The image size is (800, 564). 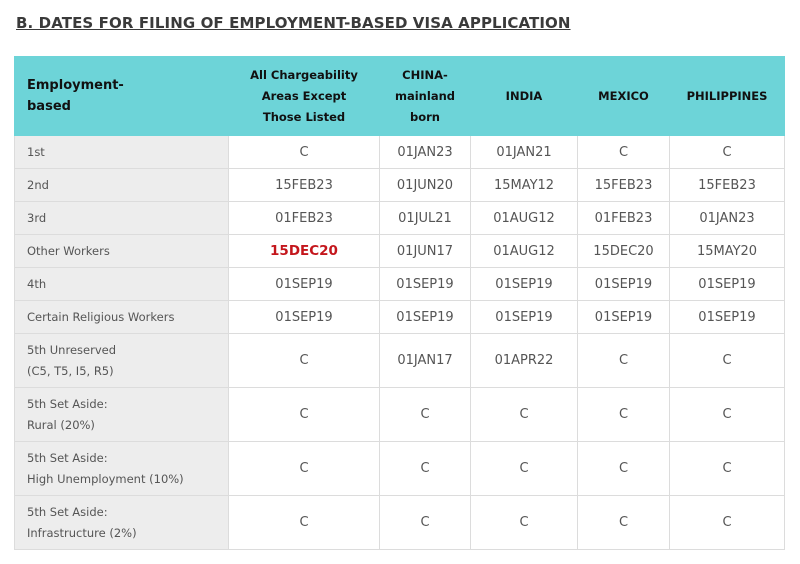 I want to click on row-label-text: Rural (20%), so click(x=61, y=424).